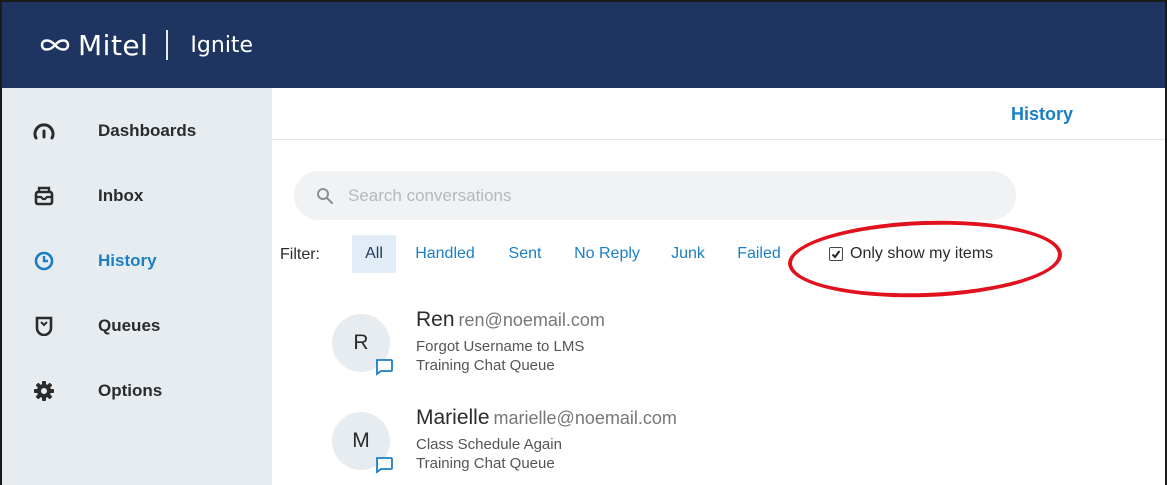 Image resolution: width=1167 pixels, height=485 pixels. Describe the element at coordinates (688, 254) in the screenshot. I see `filter-junk: Junk` at that location.